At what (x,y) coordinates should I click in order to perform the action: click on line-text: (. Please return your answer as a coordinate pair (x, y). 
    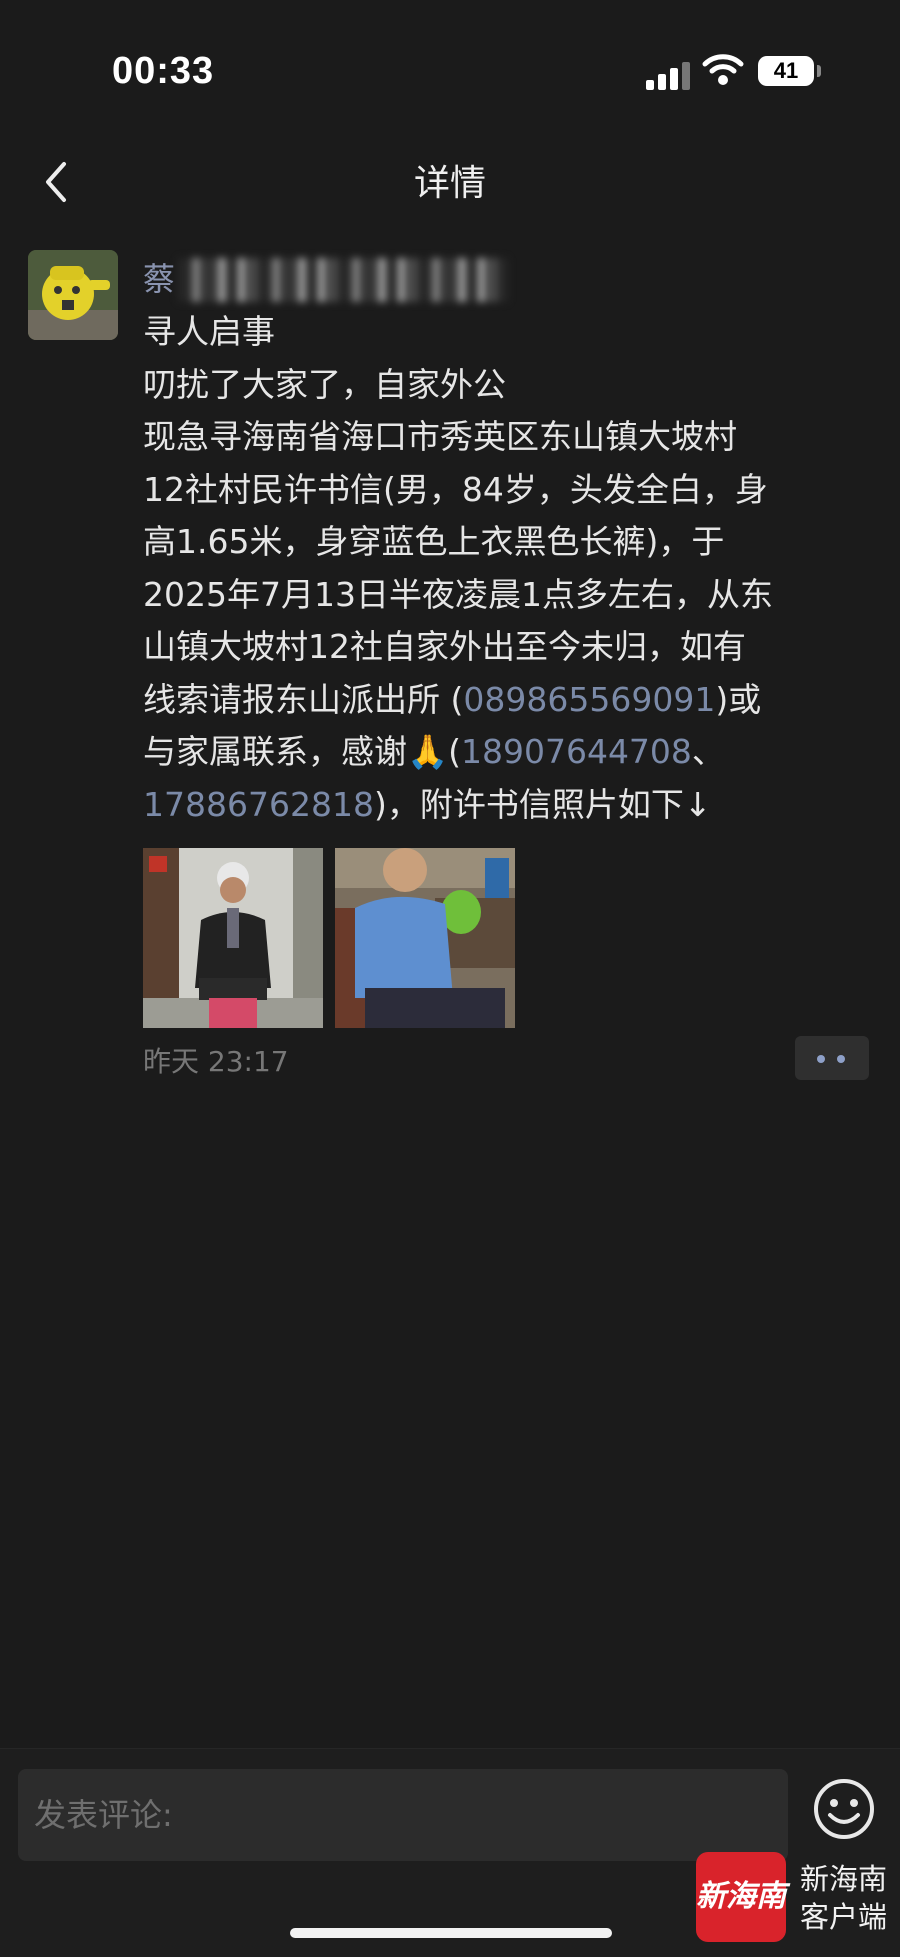
    Looking at the image, I should click on (454, 751).